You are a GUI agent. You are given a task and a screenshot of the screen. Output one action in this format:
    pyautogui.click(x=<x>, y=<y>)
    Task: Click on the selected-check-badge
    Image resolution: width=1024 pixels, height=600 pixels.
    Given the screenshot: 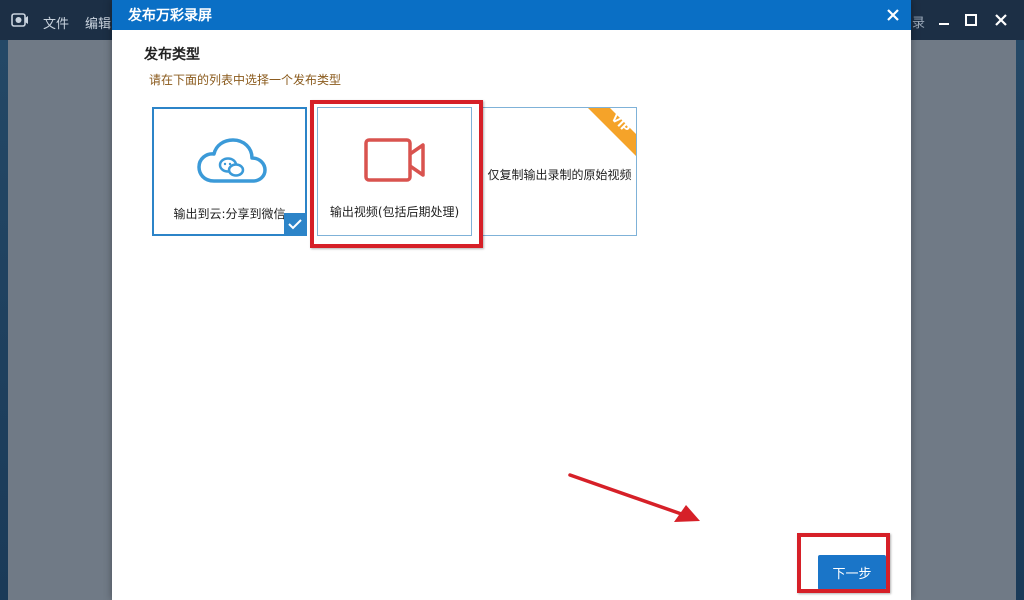 What is the action you would take?
    pyautogui.click(x=295, y=224)
    